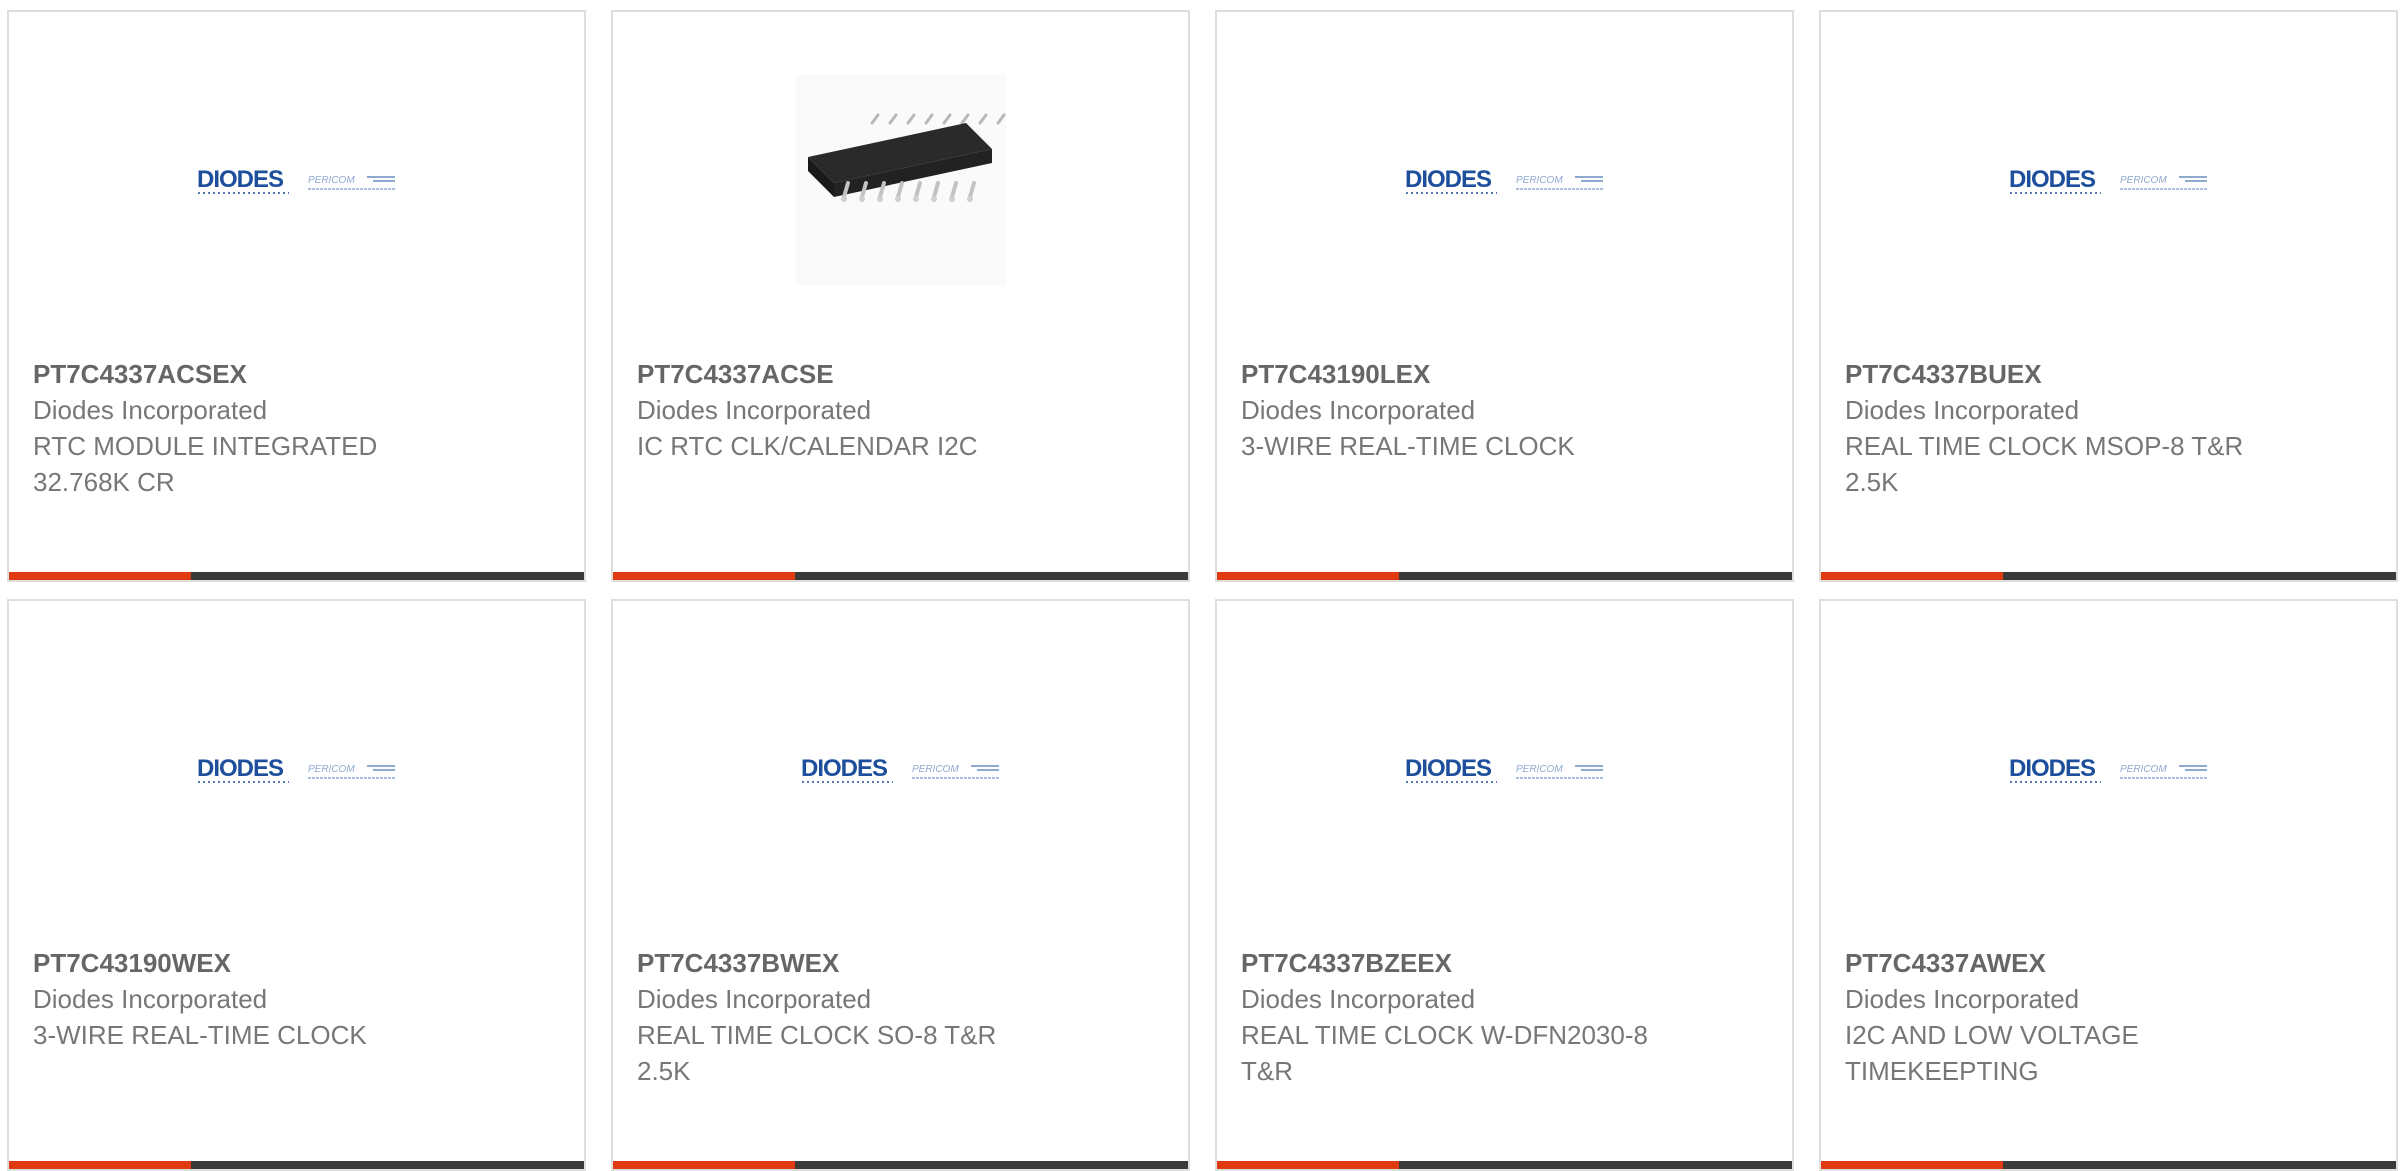 The width and height of the screenshot is (2400, 1171). I want to click on part-number-link: PT7C4337BUEX, so click(2108, 374).